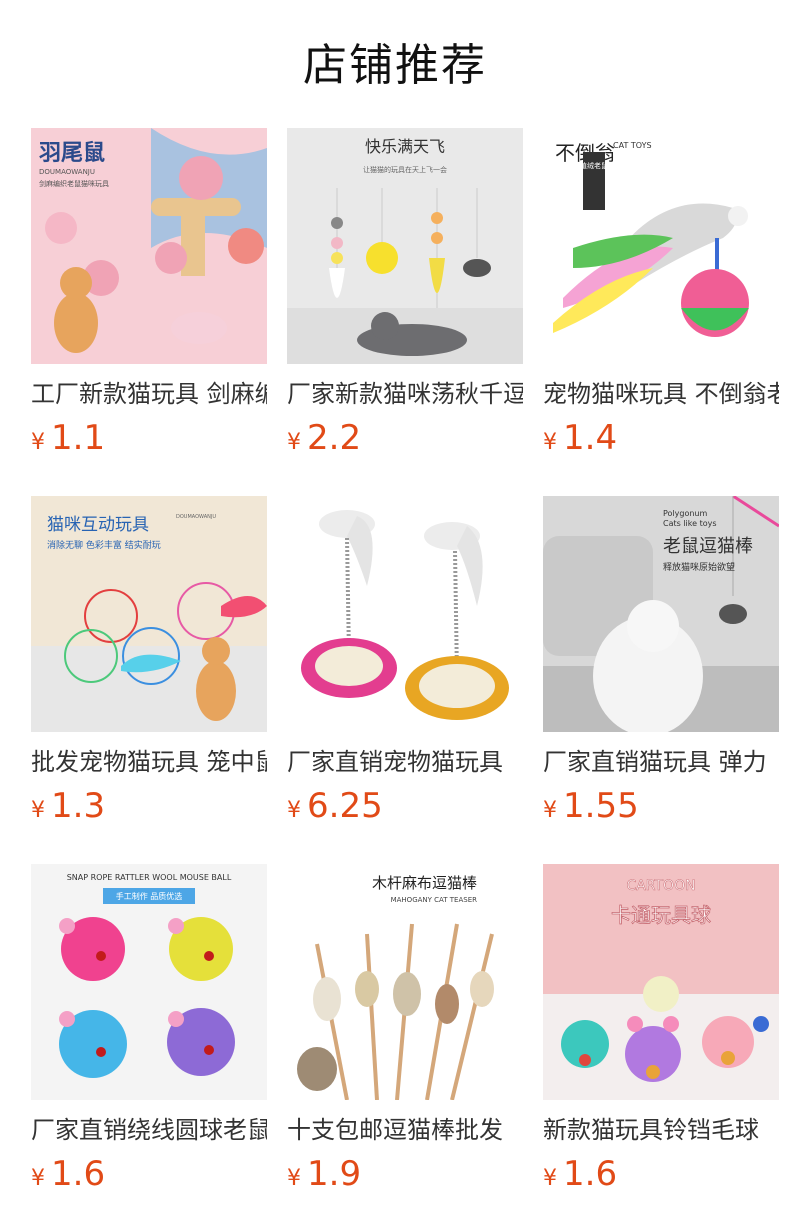  Describe the element at coordinates (661, 614) in the screenshot. I see `product-image: Polygonum Cats like toys 老鼠逗猫棒 释放猫咪原始欲望` at that location.